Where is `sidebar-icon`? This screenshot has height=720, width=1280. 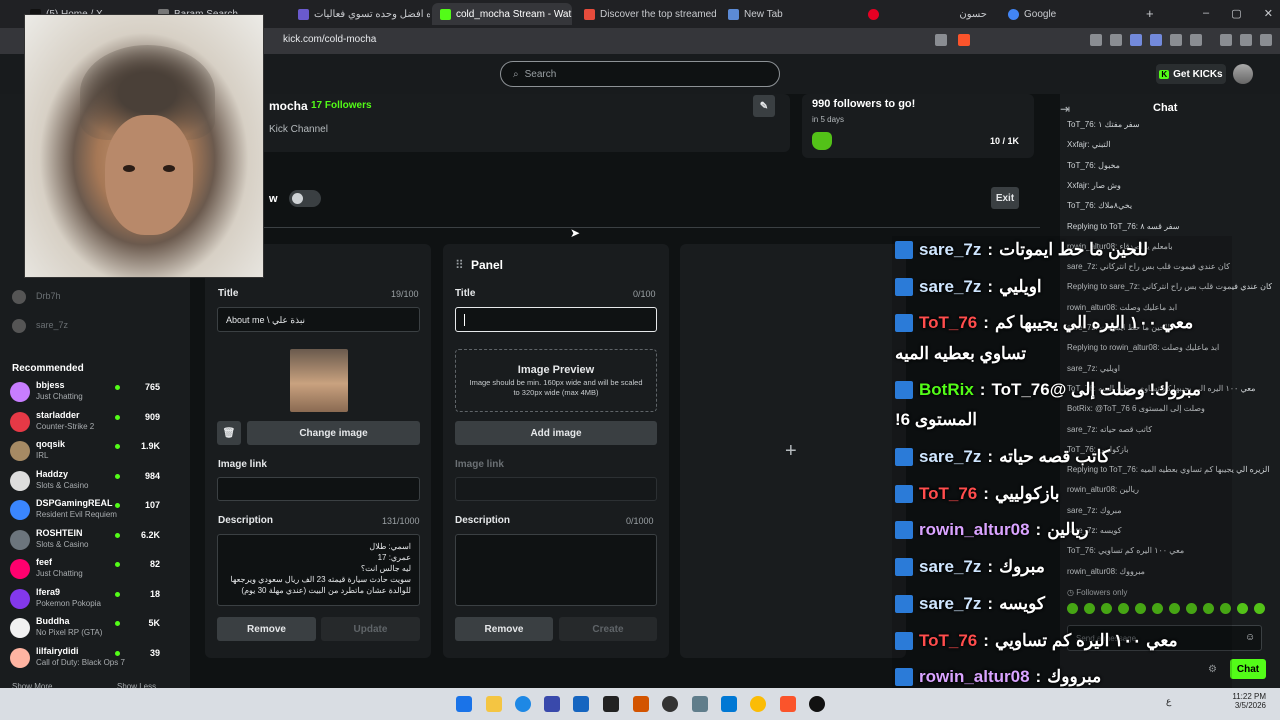 sidebar-icon is located at coordinates (1246, 40).